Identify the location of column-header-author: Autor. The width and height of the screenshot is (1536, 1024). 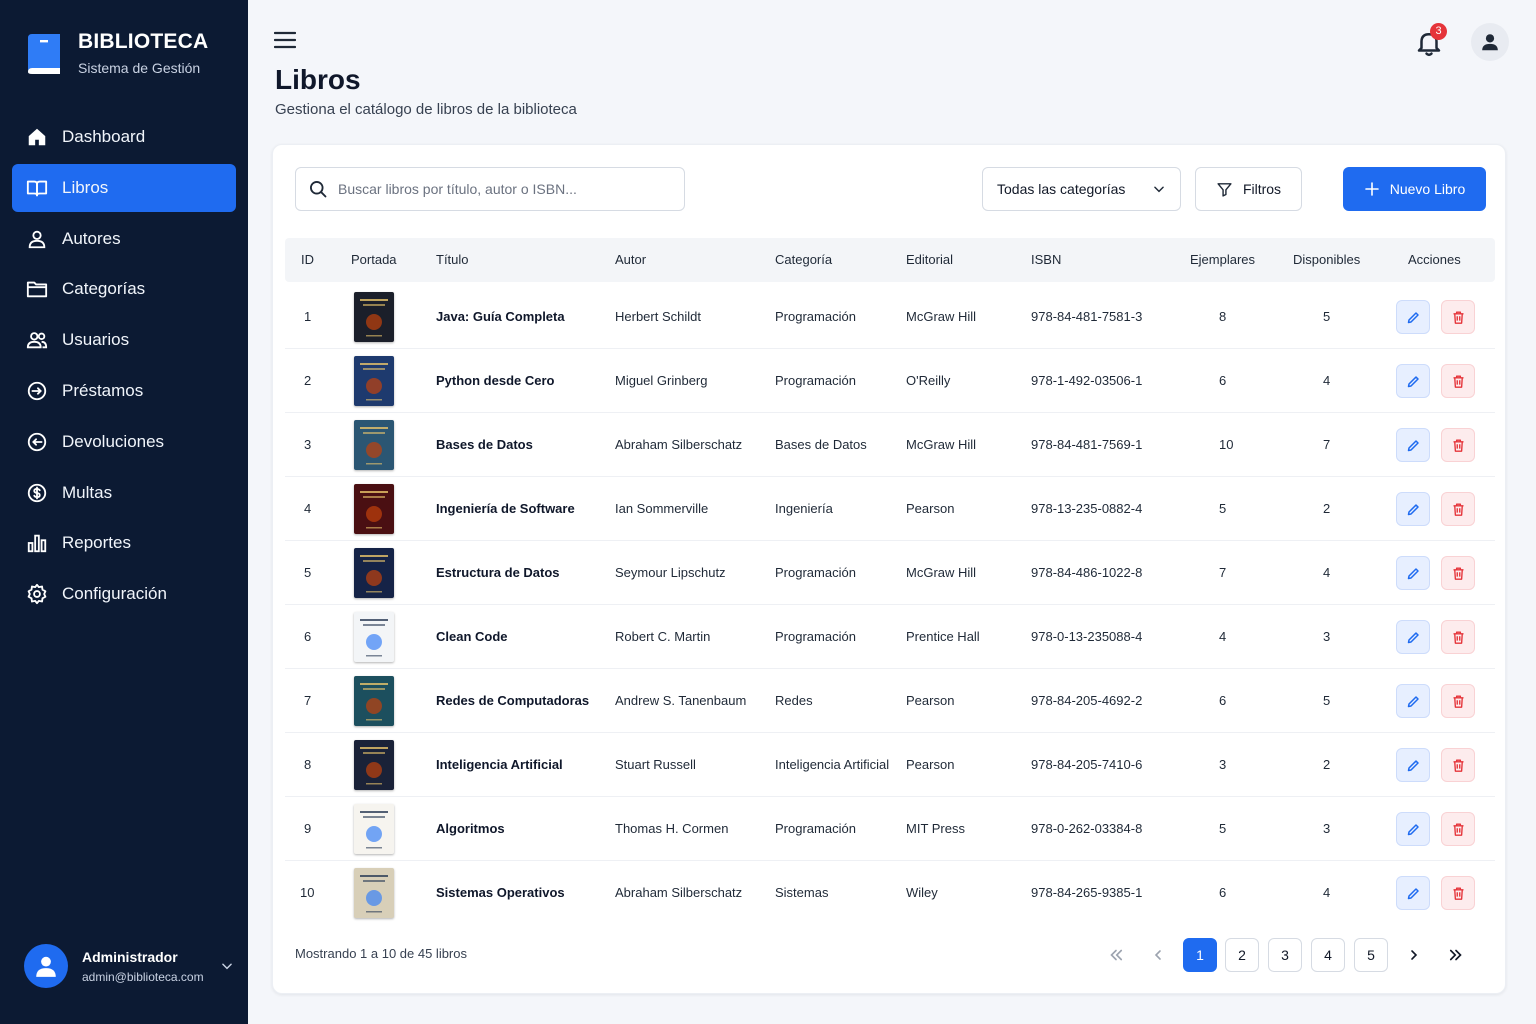
(631, 259).